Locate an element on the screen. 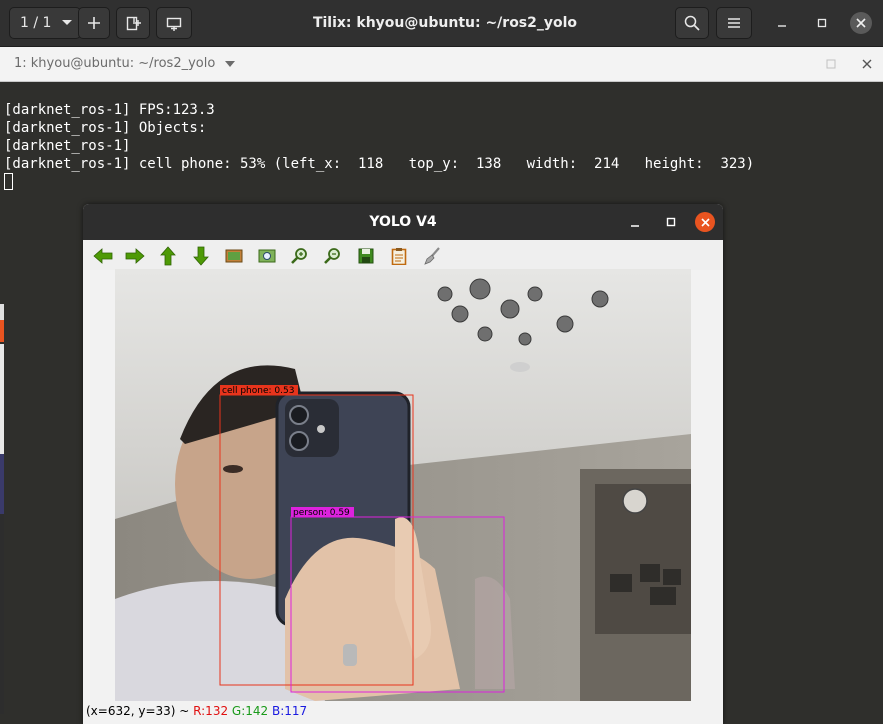 Image resolution: width=883 pixels, height=724 pixels. yolo-close-button is located at coordinates (705, 222).